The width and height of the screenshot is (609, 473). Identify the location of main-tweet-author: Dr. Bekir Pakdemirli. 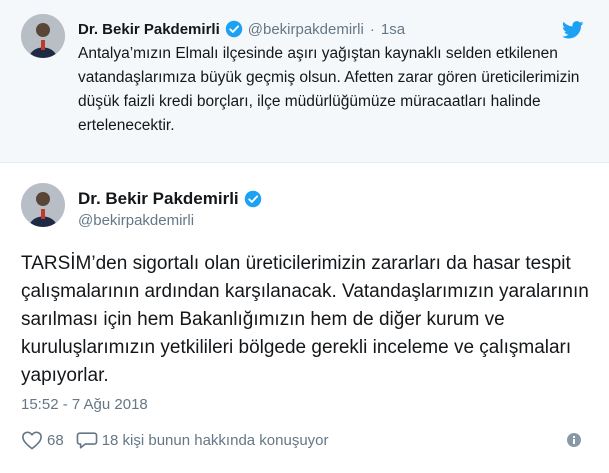
(170, 199).